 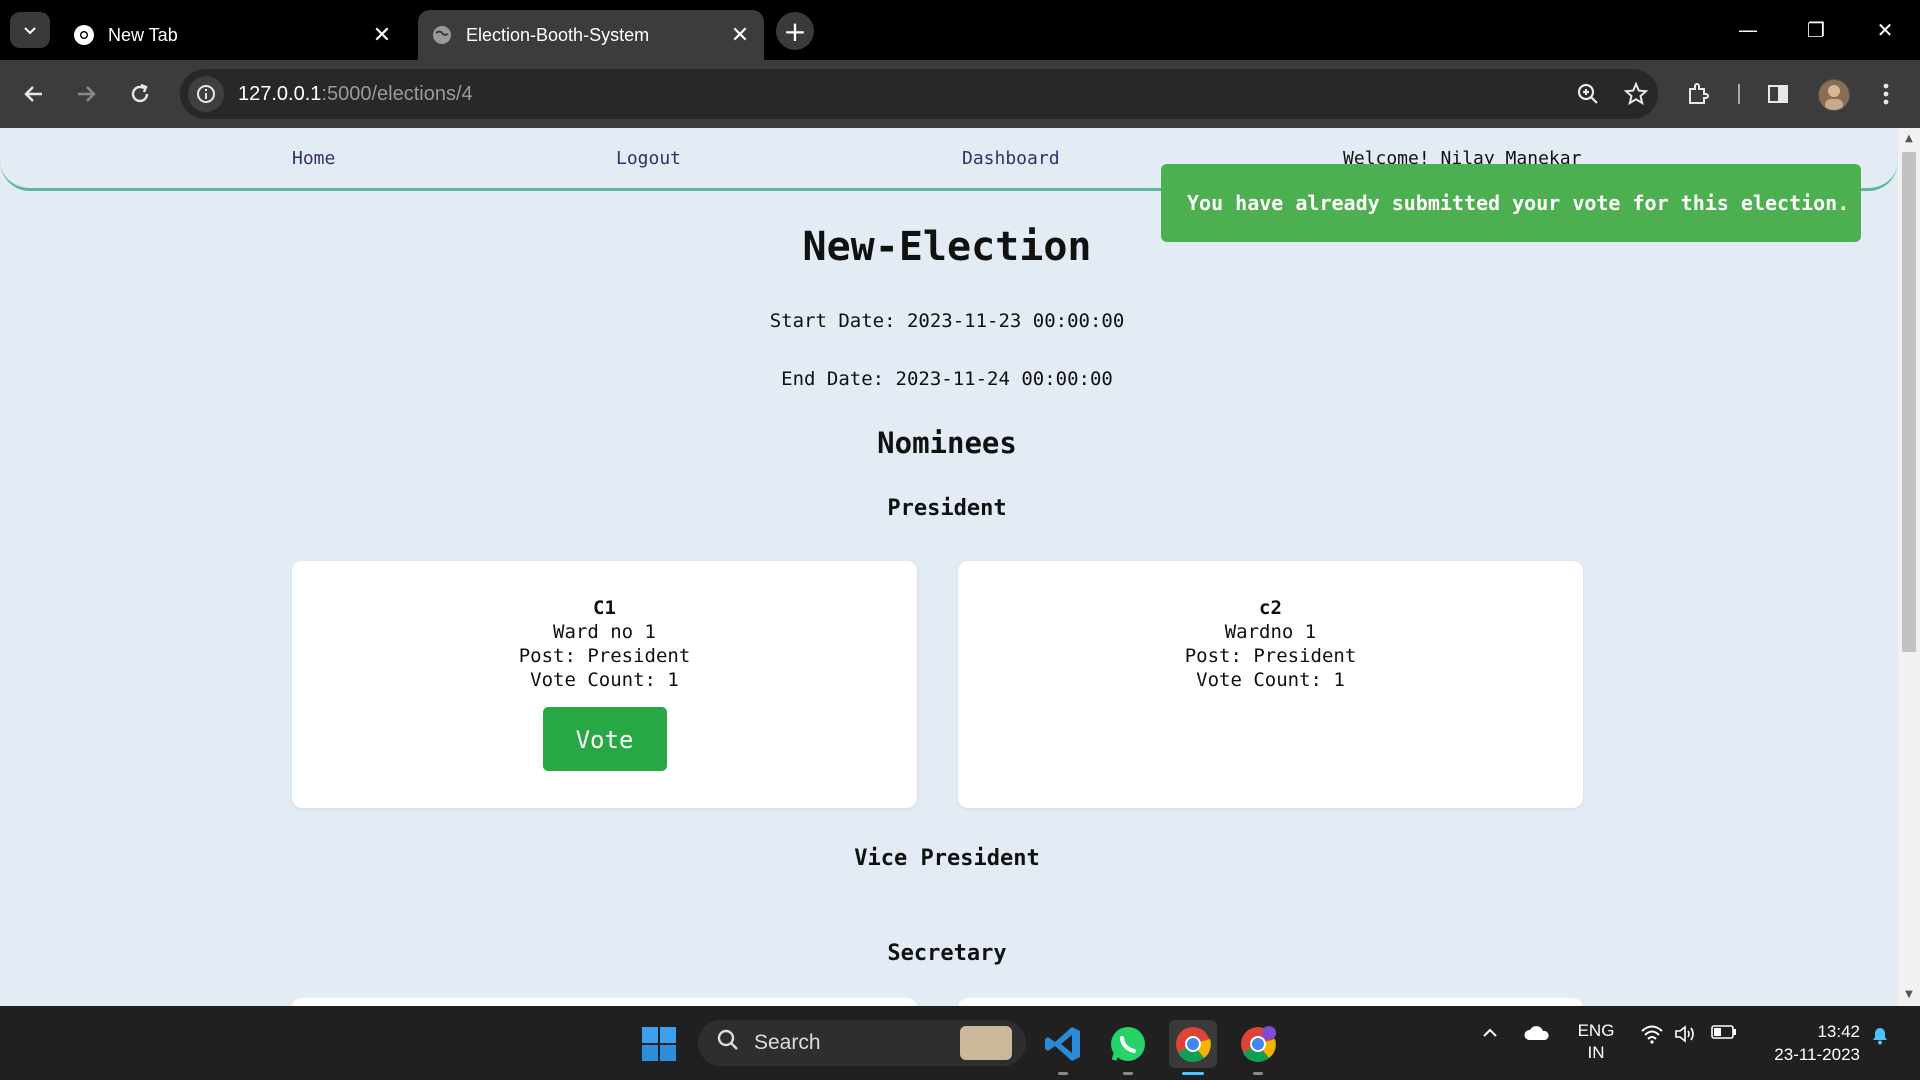 What do you see at coordinates (1739, 94) in the screenshot?
I see `toolbar-separator` at bounding box center [1739, 94].